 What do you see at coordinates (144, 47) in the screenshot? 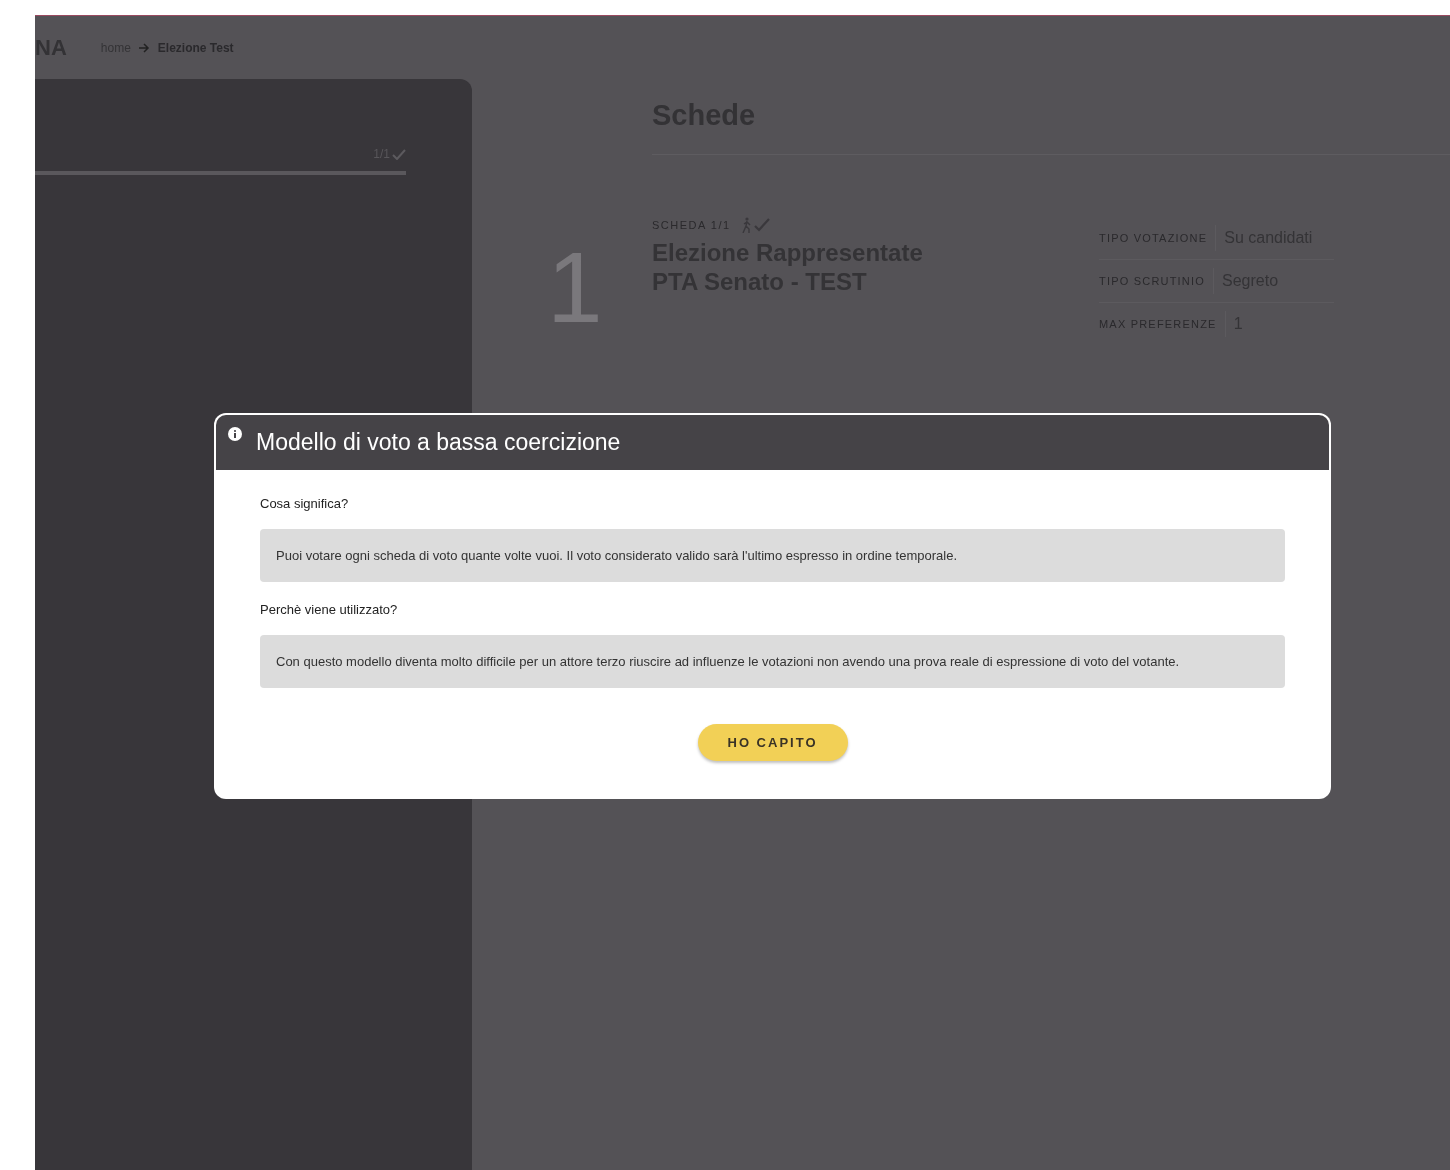
I see `arrow-right-icon` at bounding box center [144, 47].